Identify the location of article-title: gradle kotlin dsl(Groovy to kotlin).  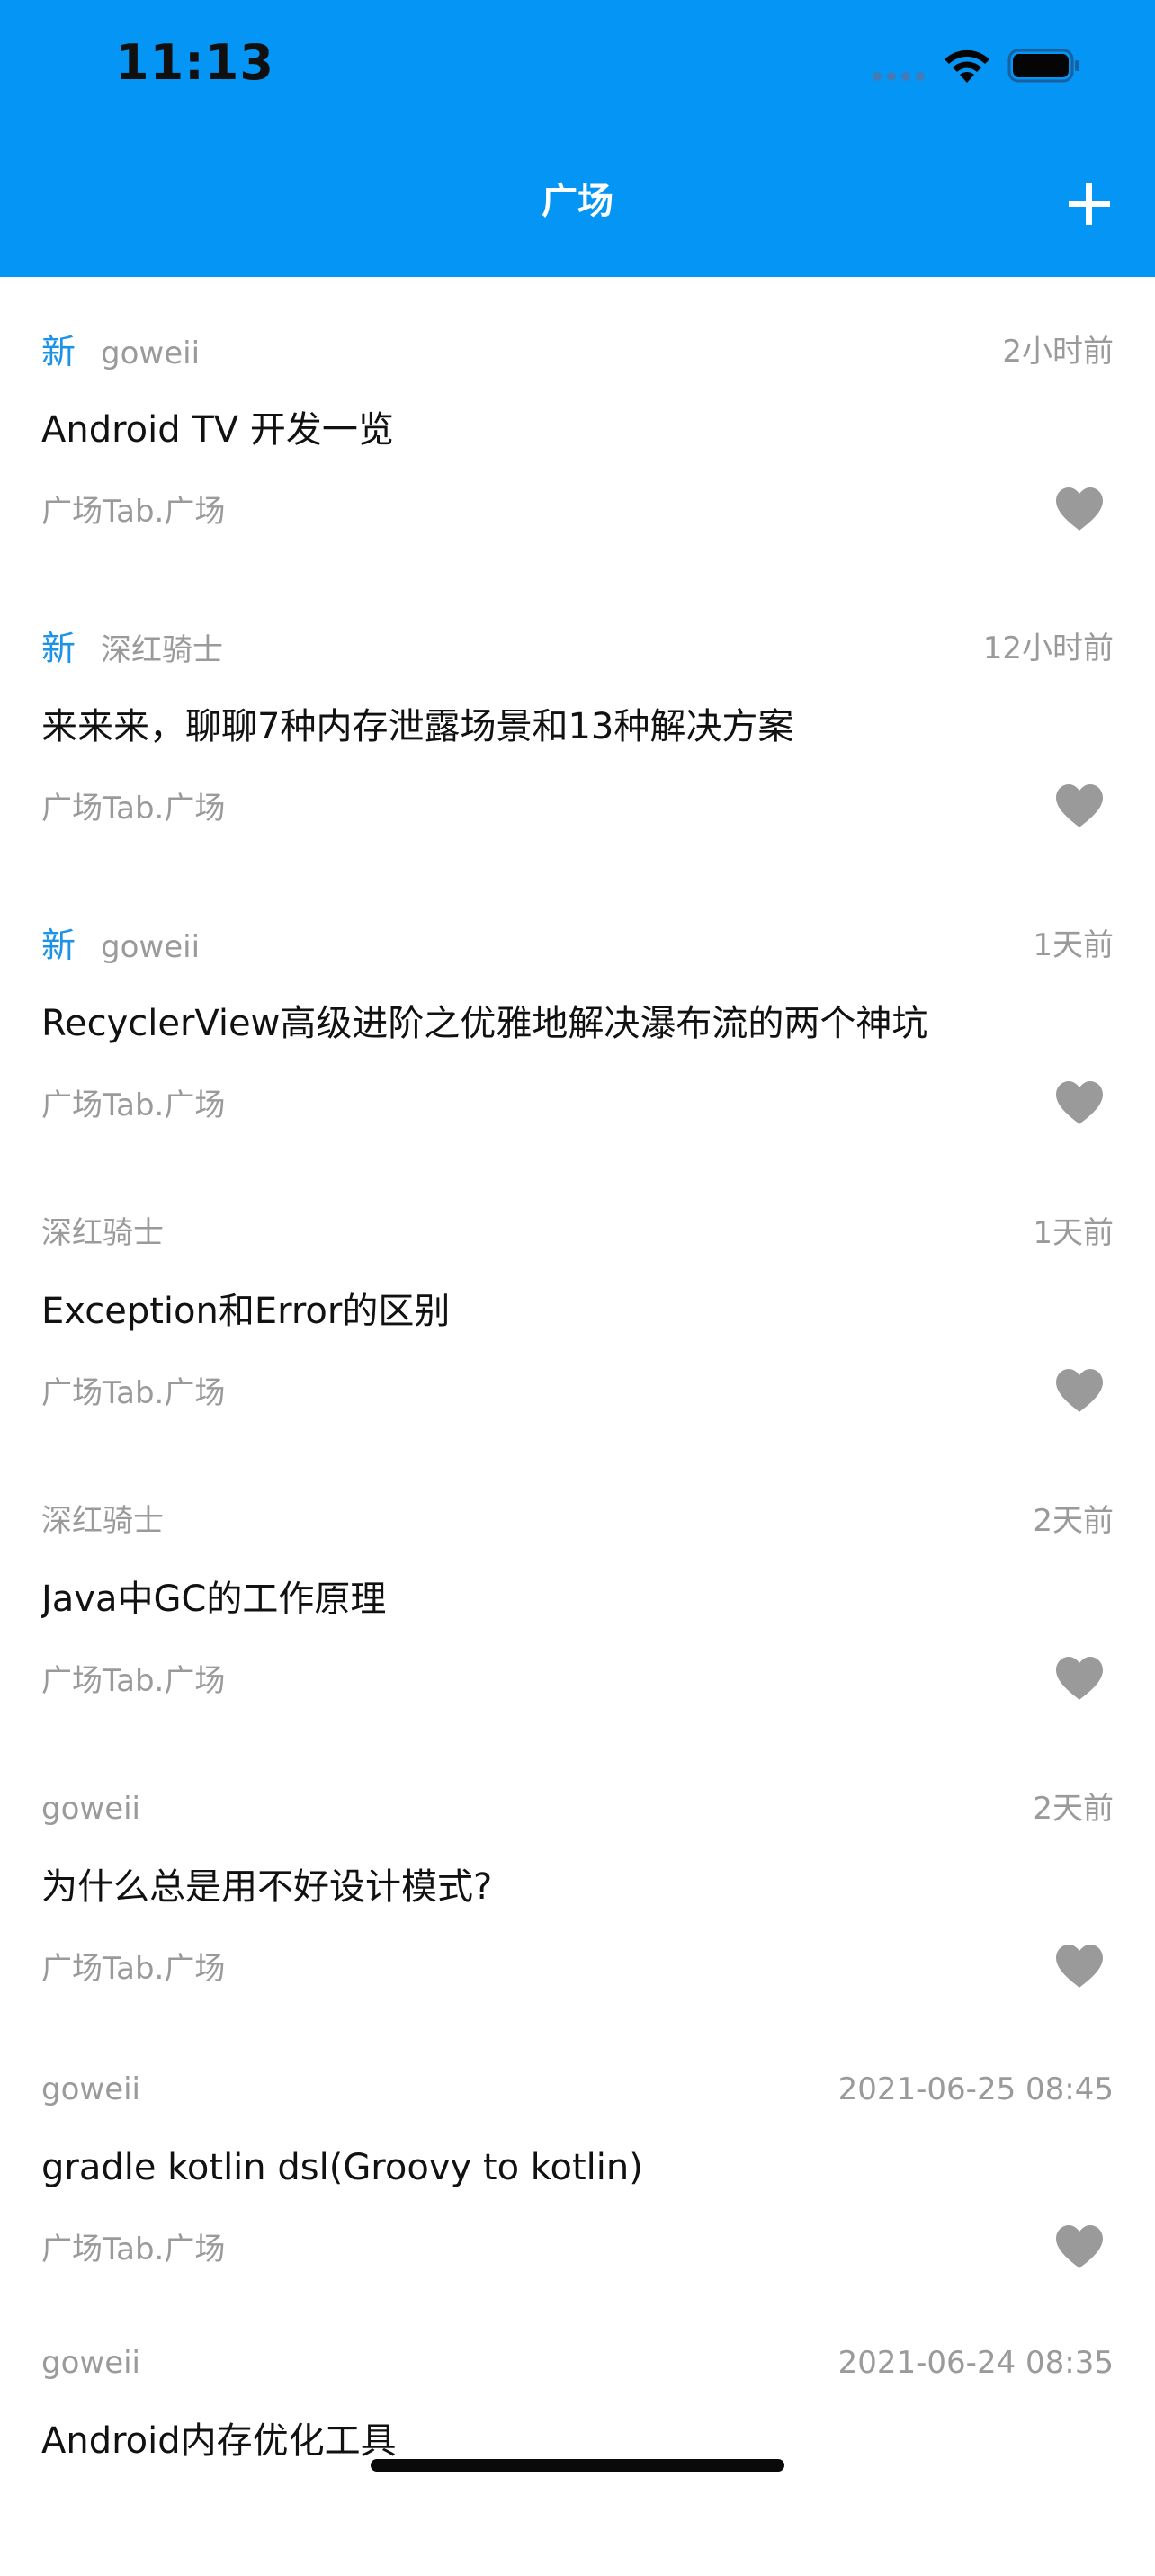
(558, 2168).